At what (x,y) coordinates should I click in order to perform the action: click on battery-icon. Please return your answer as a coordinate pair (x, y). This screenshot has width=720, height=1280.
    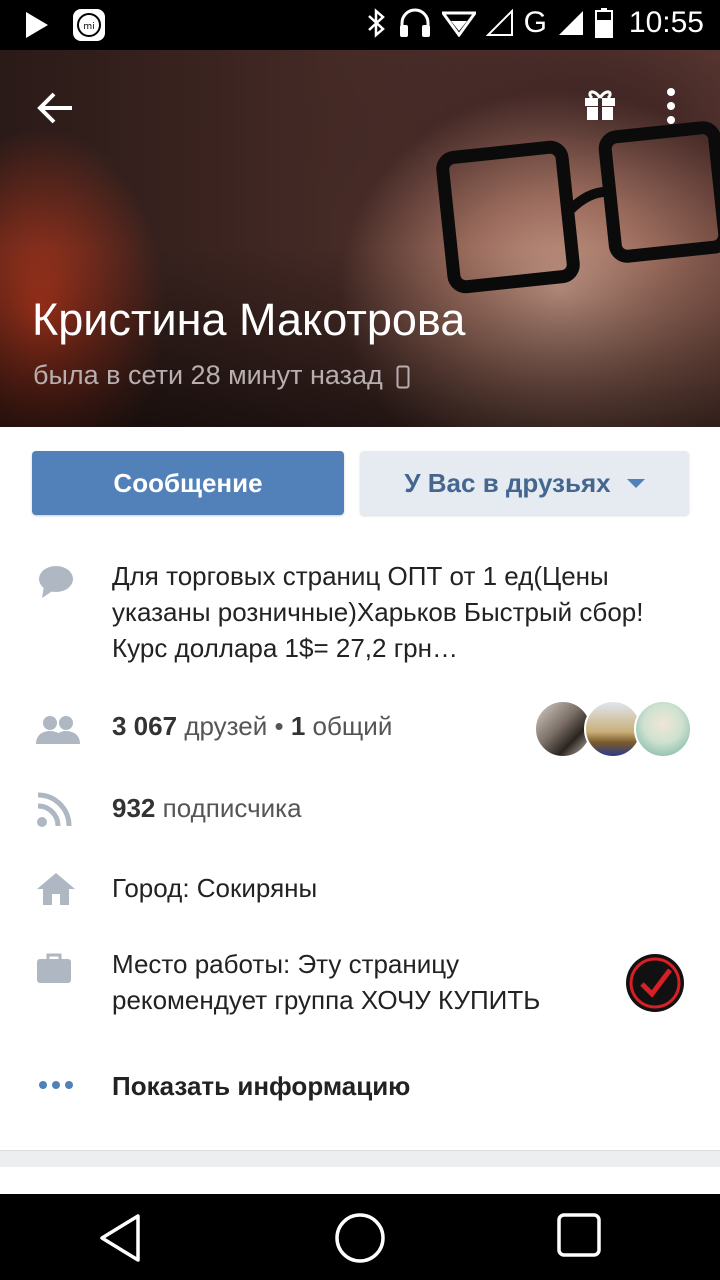
    Looking at the image, I should click on (603, 23).